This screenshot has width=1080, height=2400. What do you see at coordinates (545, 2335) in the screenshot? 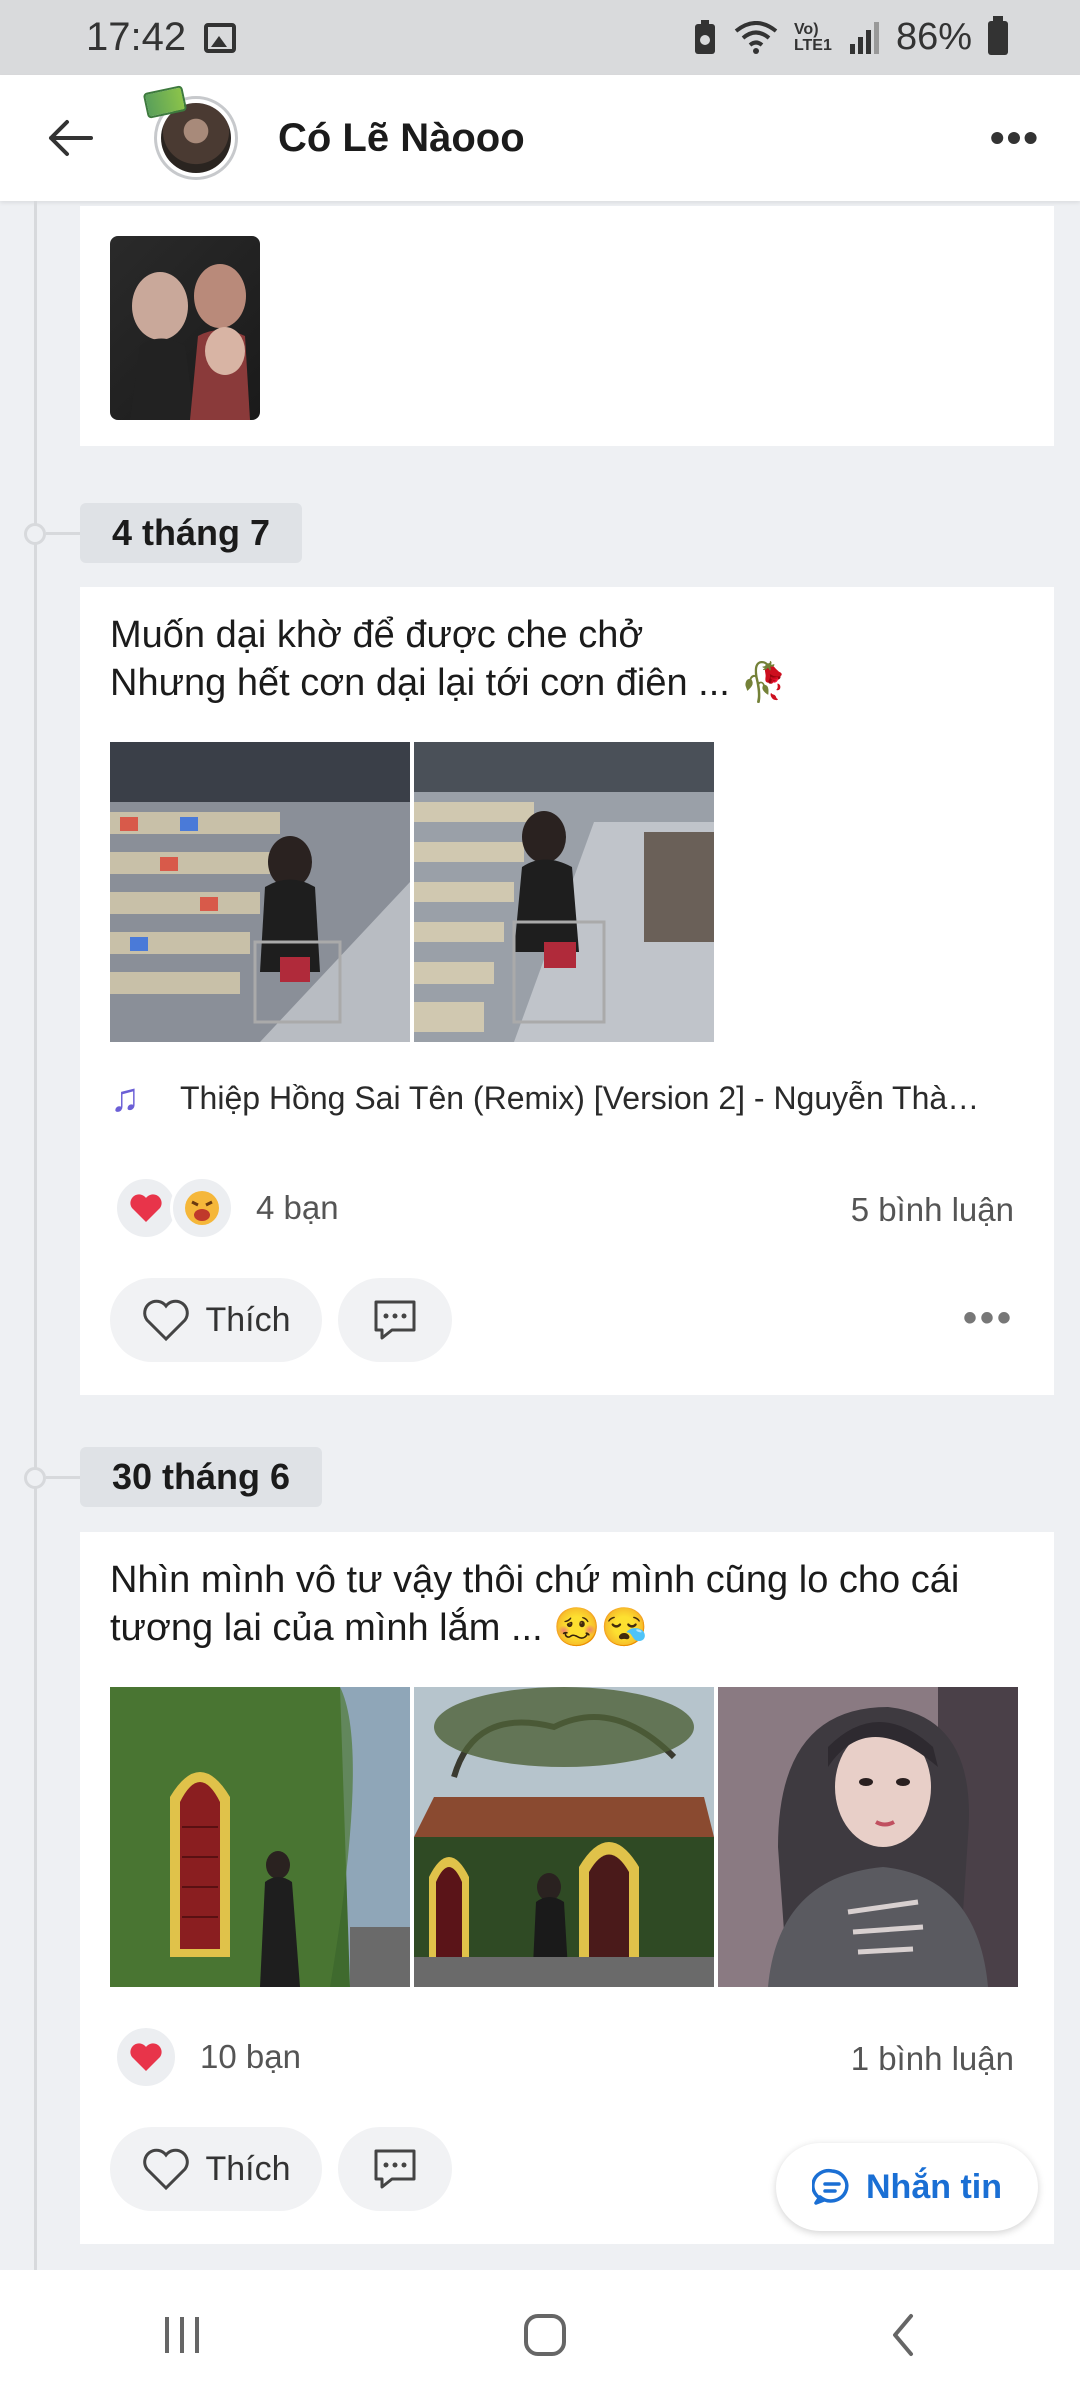
I see `home-icon` at bounding box center [545, 2335].